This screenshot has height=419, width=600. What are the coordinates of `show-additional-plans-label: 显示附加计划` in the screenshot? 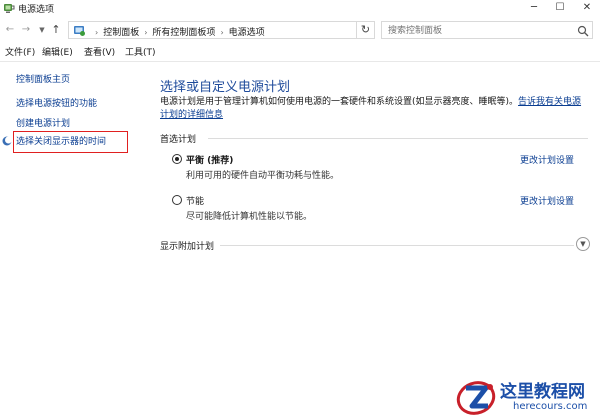 It's located at (187, 245).